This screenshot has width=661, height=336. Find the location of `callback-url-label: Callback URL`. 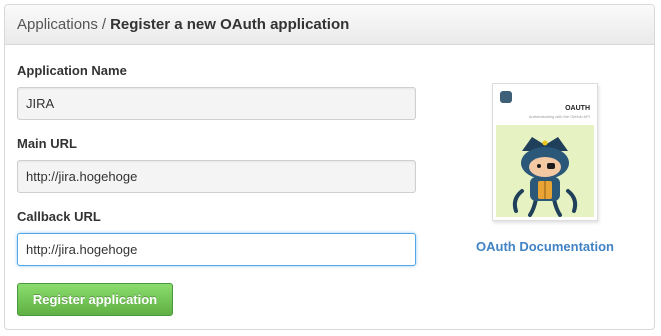

callback-url-label: Callback URL is located at coordinates (59, 216).